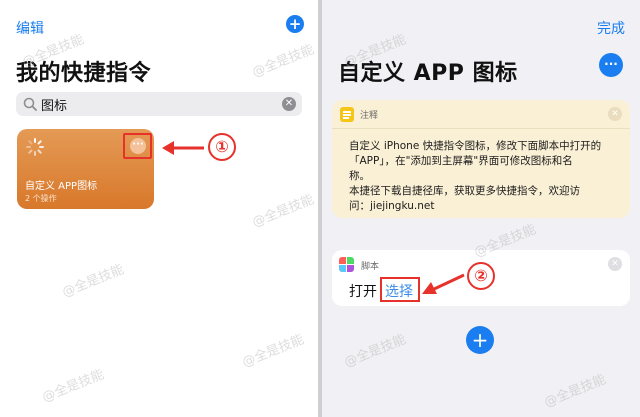 This screenshot has width=640, height=417. I want to click on add-shortcut-button: +, so click(295, 24).